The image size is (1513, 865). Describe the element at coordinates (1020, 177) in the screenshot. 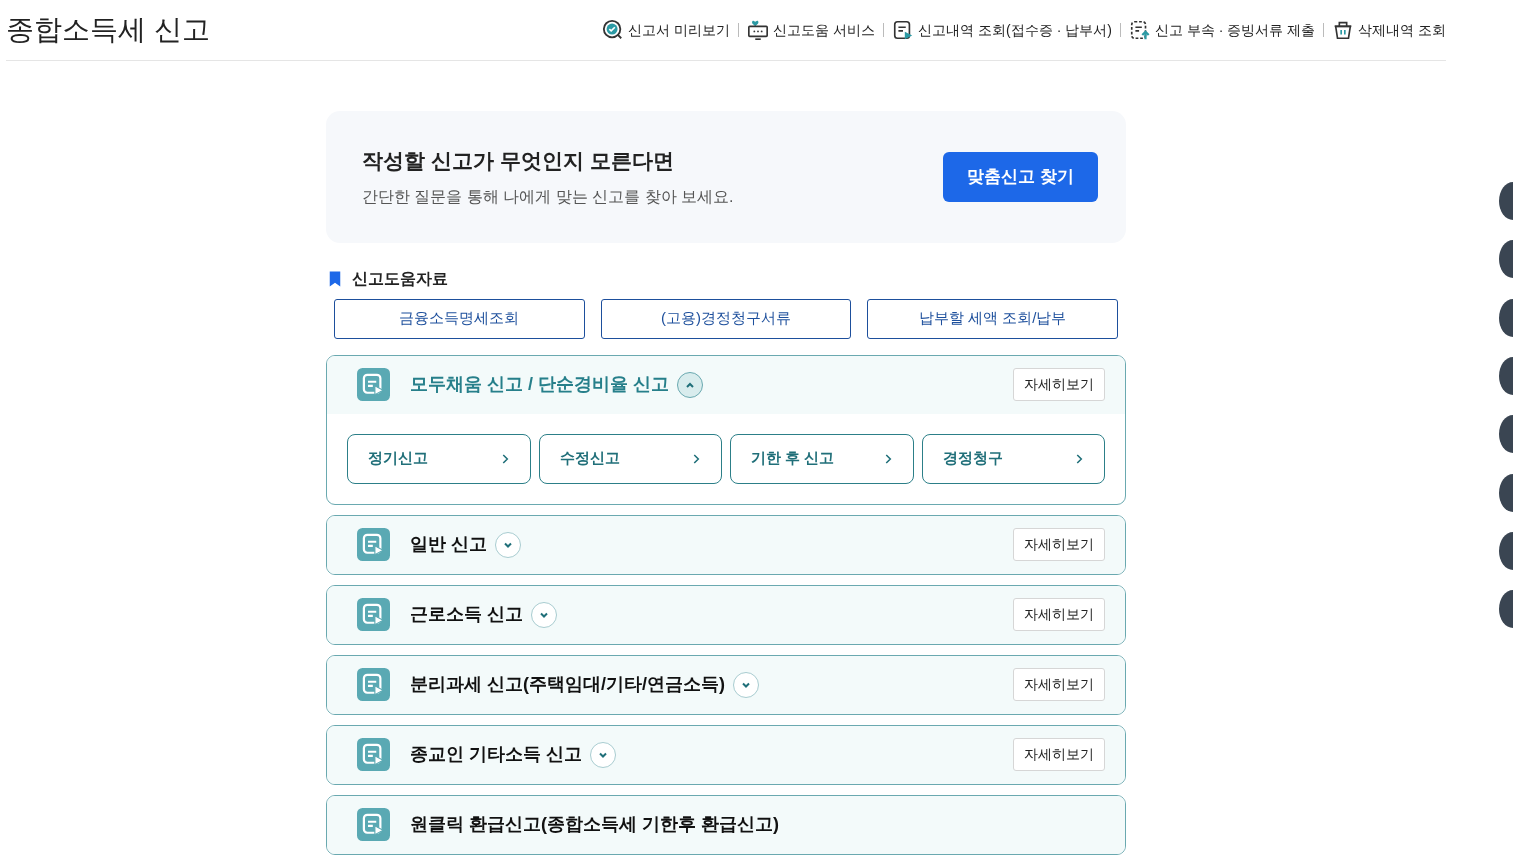

I see `find-report-button: 맞춤신고 찾기` at that location.